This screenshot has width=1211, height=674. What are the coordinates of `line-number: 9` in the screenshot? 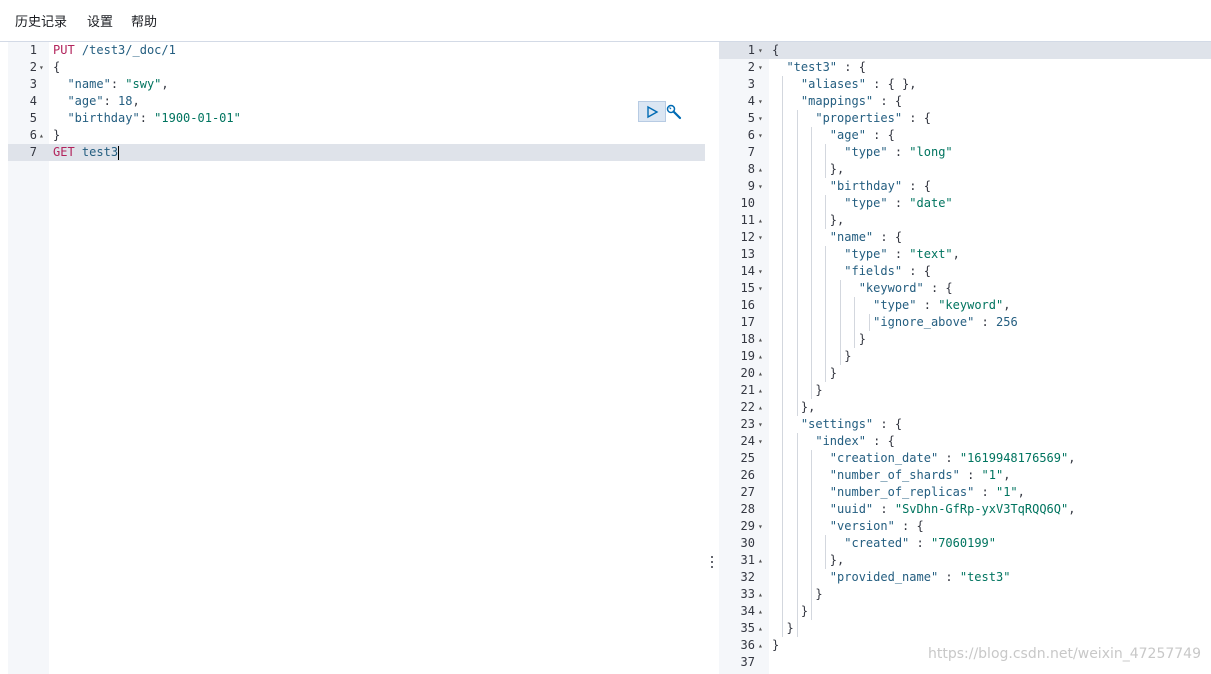 It's located at (751, 186).